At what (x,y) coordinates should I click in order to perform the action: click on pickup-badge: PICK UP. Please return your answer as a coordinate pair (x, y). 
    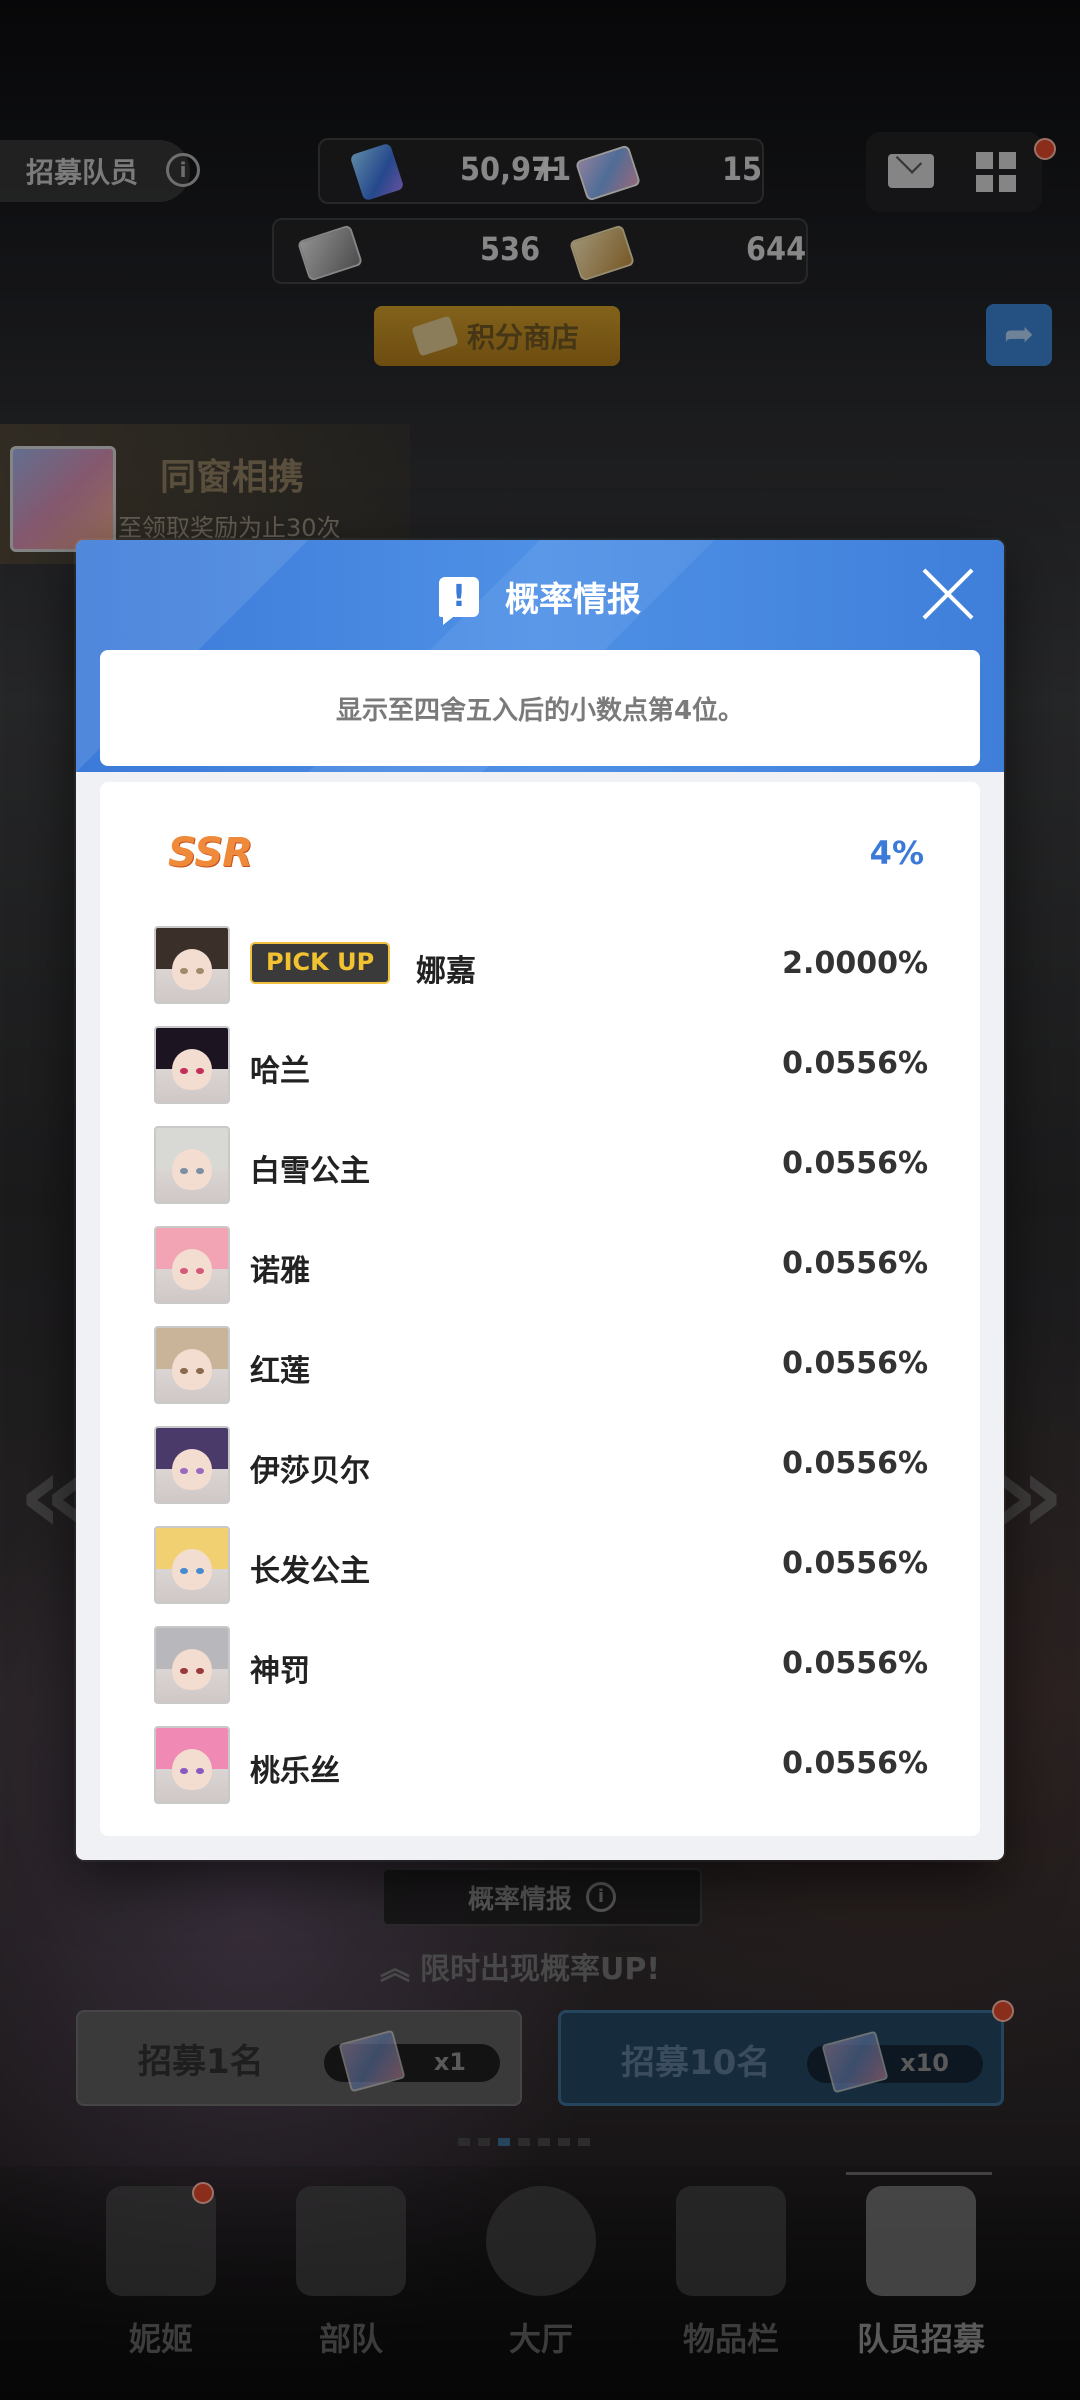
    Looking at the image, I should click on (320, 963).